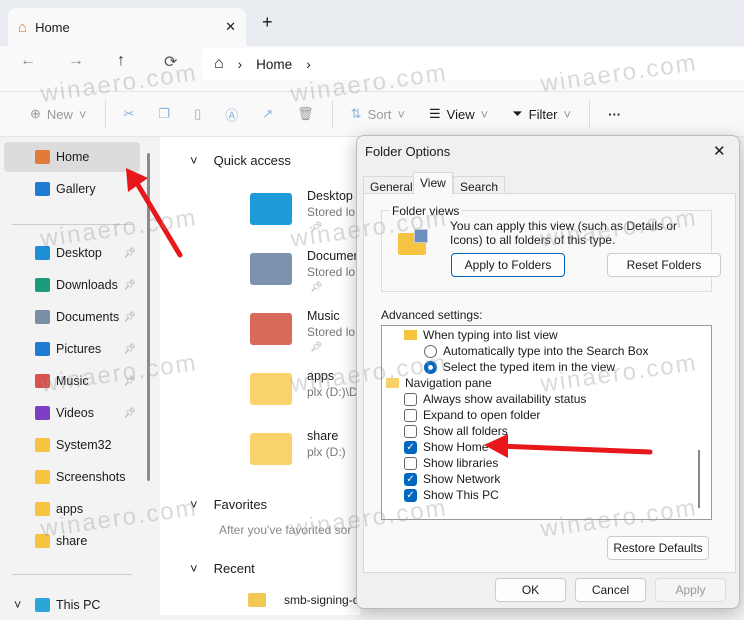 This screenshot has height=620, width=744. What do you see at coordinates (154, 213) in the screenshot?
I see `arrow-to-home-sidebar` at bounding box center [154, 213].